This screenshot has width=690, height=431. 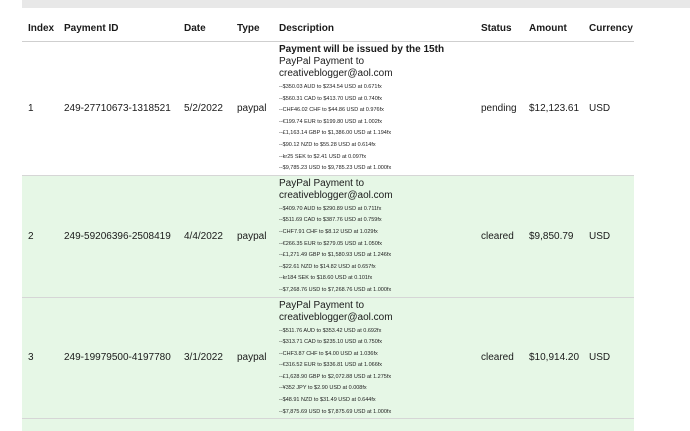 What do you see at coordinates (204, 358) in the screenshot?
I see `cell-date: 3/1/2022` at bounding box center [204, 358].